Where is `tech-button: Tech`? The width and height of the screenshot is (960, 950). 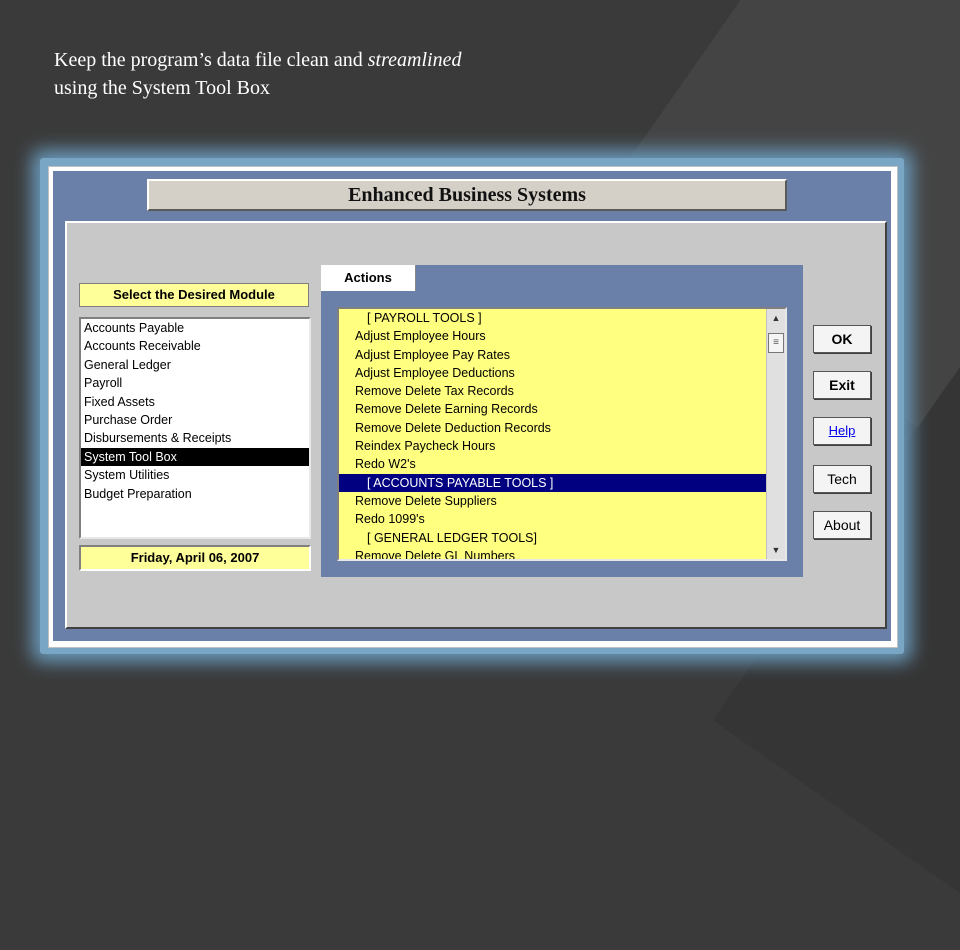
tech-button: Tech is located at coordinates (842, 479).